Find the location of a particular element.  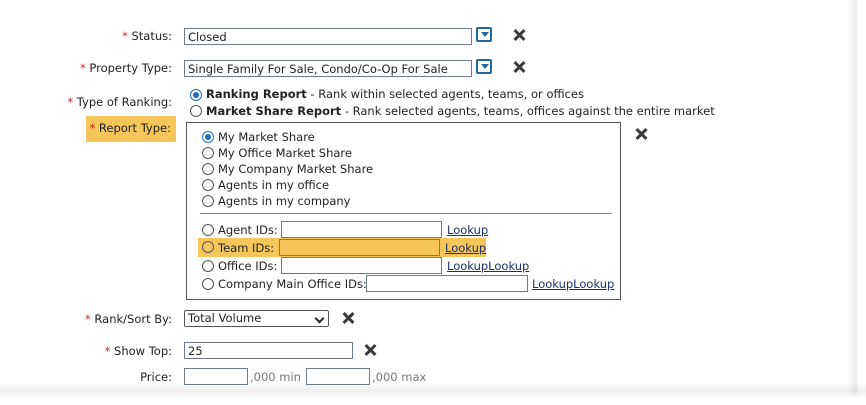

torn-edge-bottom is located at coordinates (433, 394).